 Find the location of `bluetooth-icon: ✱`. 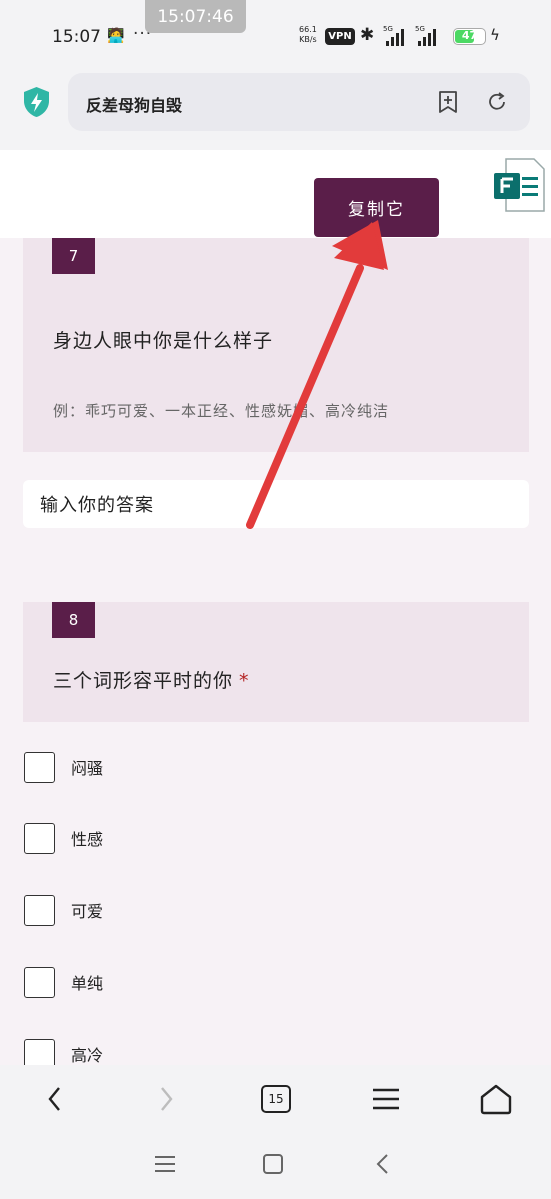

bluetooth-icon: ✱ is located at coordinates (367, 35).